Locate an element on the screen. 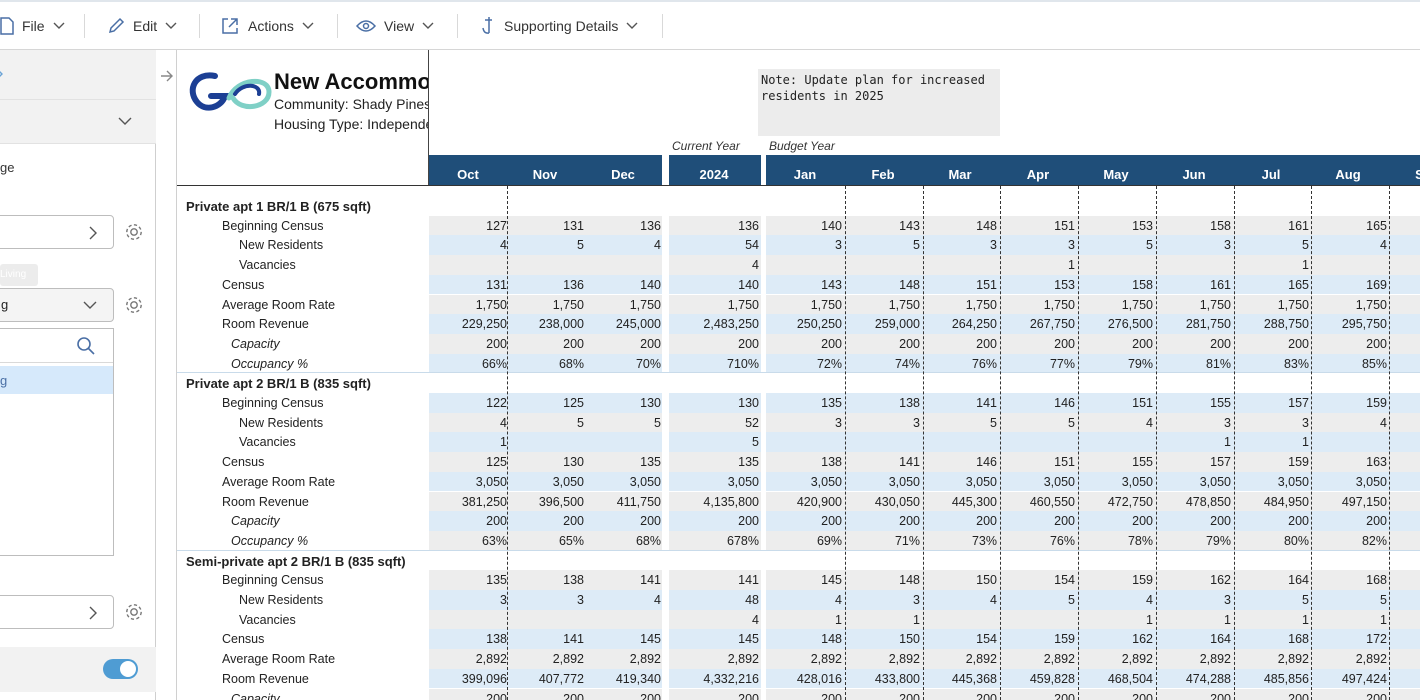 The width and height of the screenshot is (1420, 700). table-cell: 267,750 is located at coordinates (1030, 324).